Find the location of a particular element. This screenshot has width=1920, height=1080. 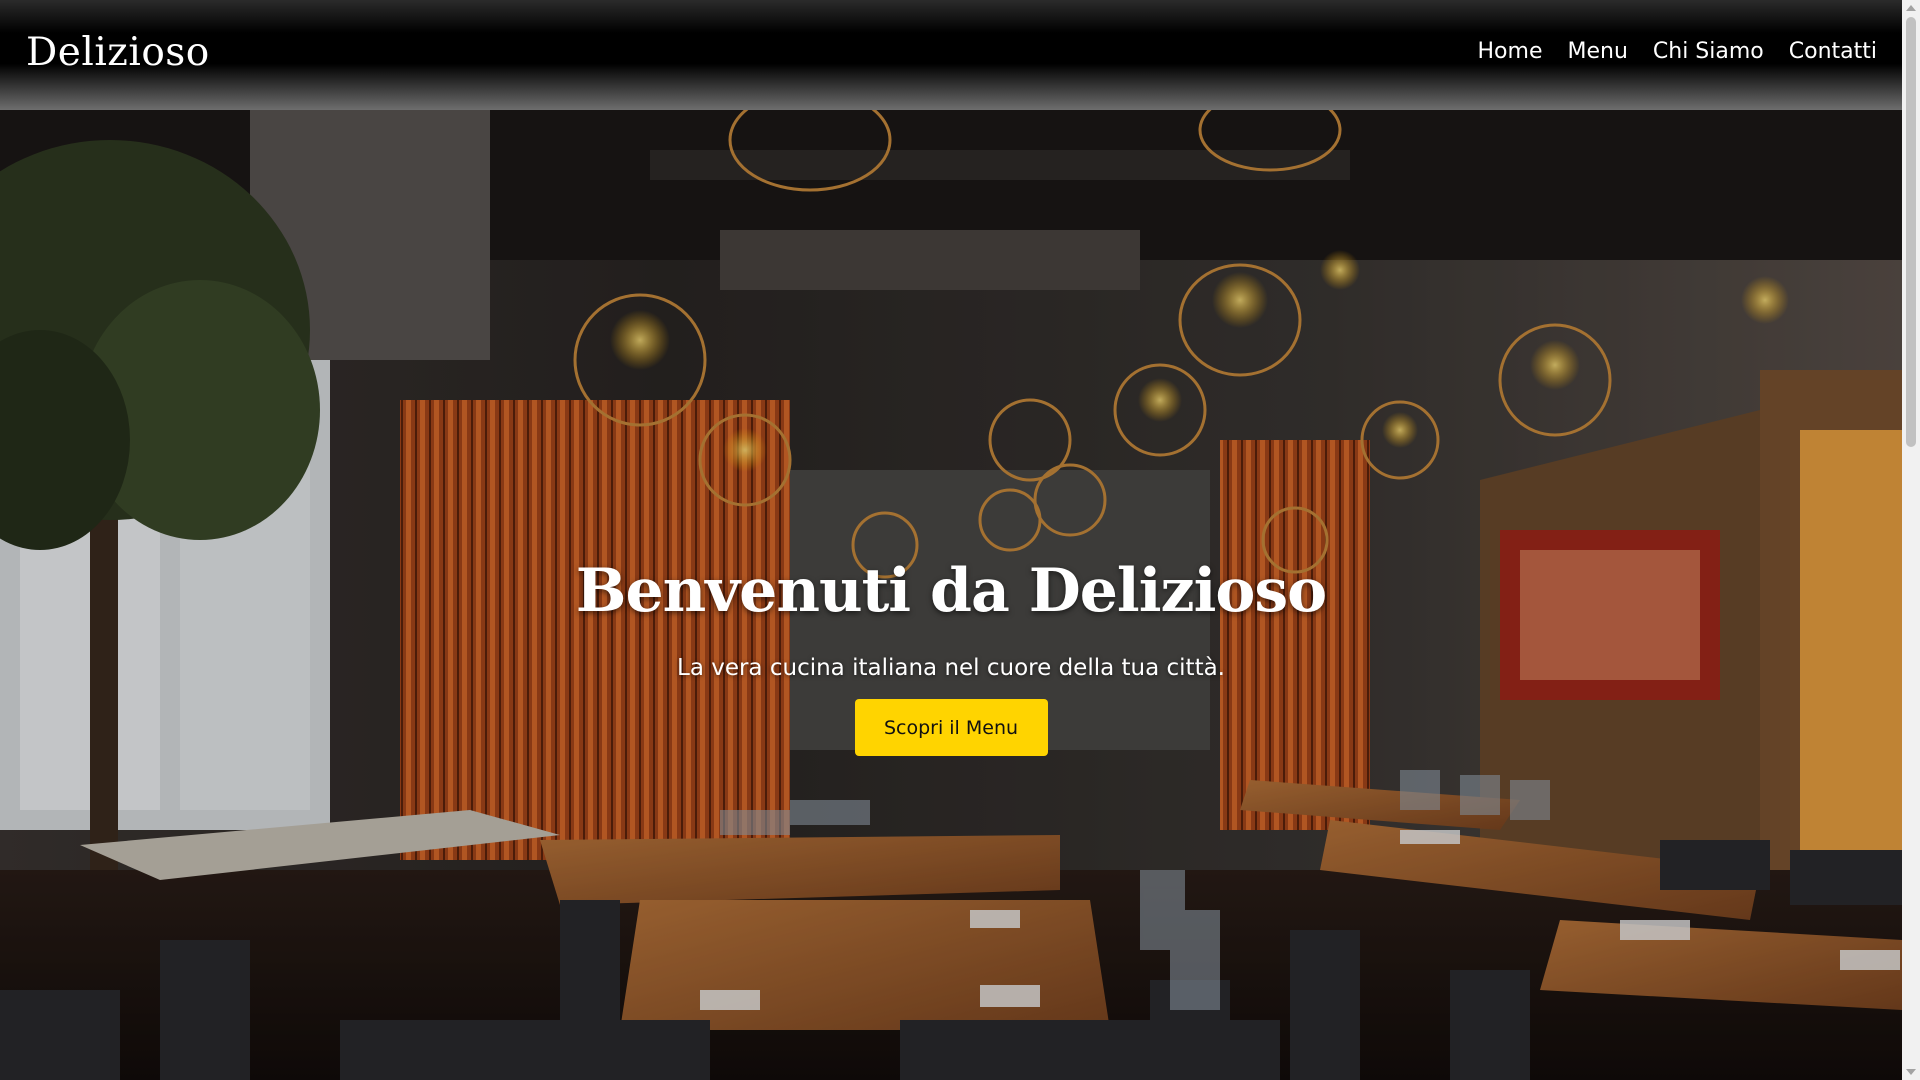

nav-item-contatti: Contatti is located at coordinates (1833, 51).